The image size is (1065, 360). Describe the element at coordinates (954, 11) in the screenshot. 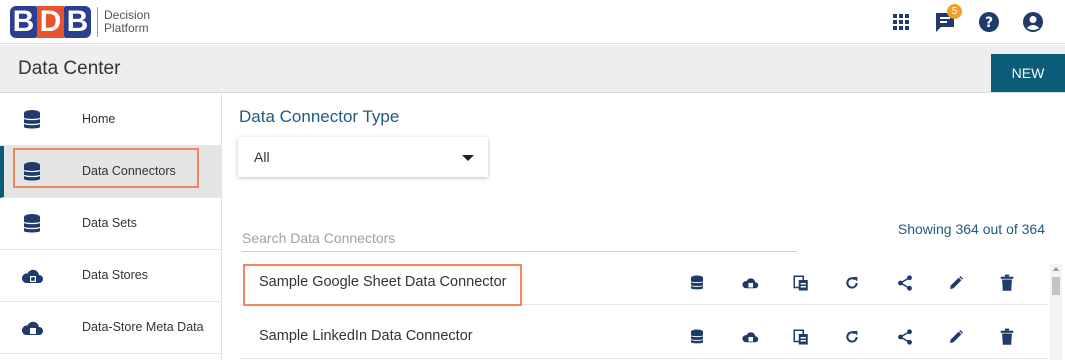

I see `notification-count-badge: 5` at that location.